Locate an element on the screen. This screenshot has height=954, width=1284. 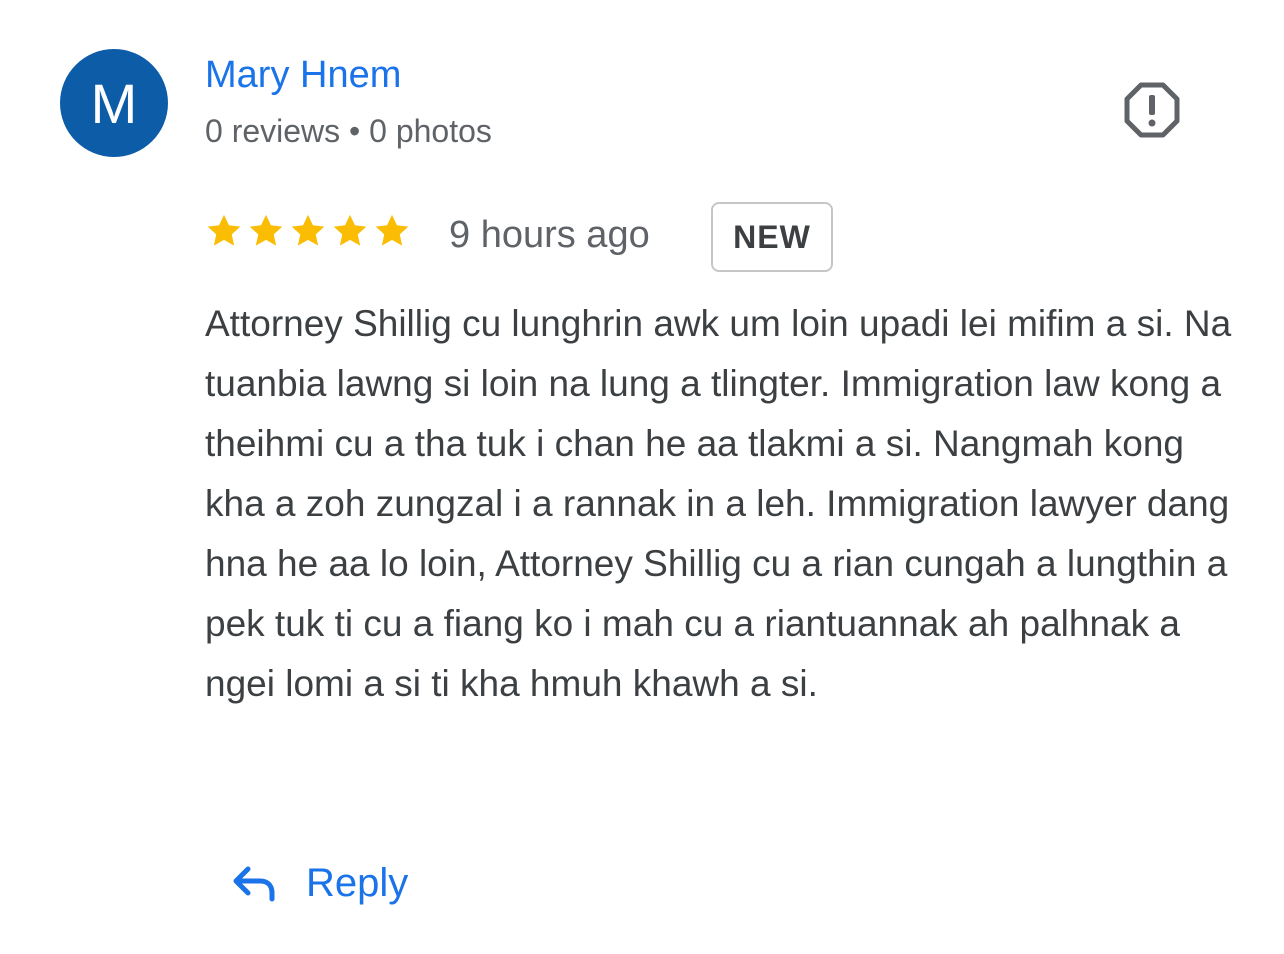
report-button is located at coordinates (1152, 110).